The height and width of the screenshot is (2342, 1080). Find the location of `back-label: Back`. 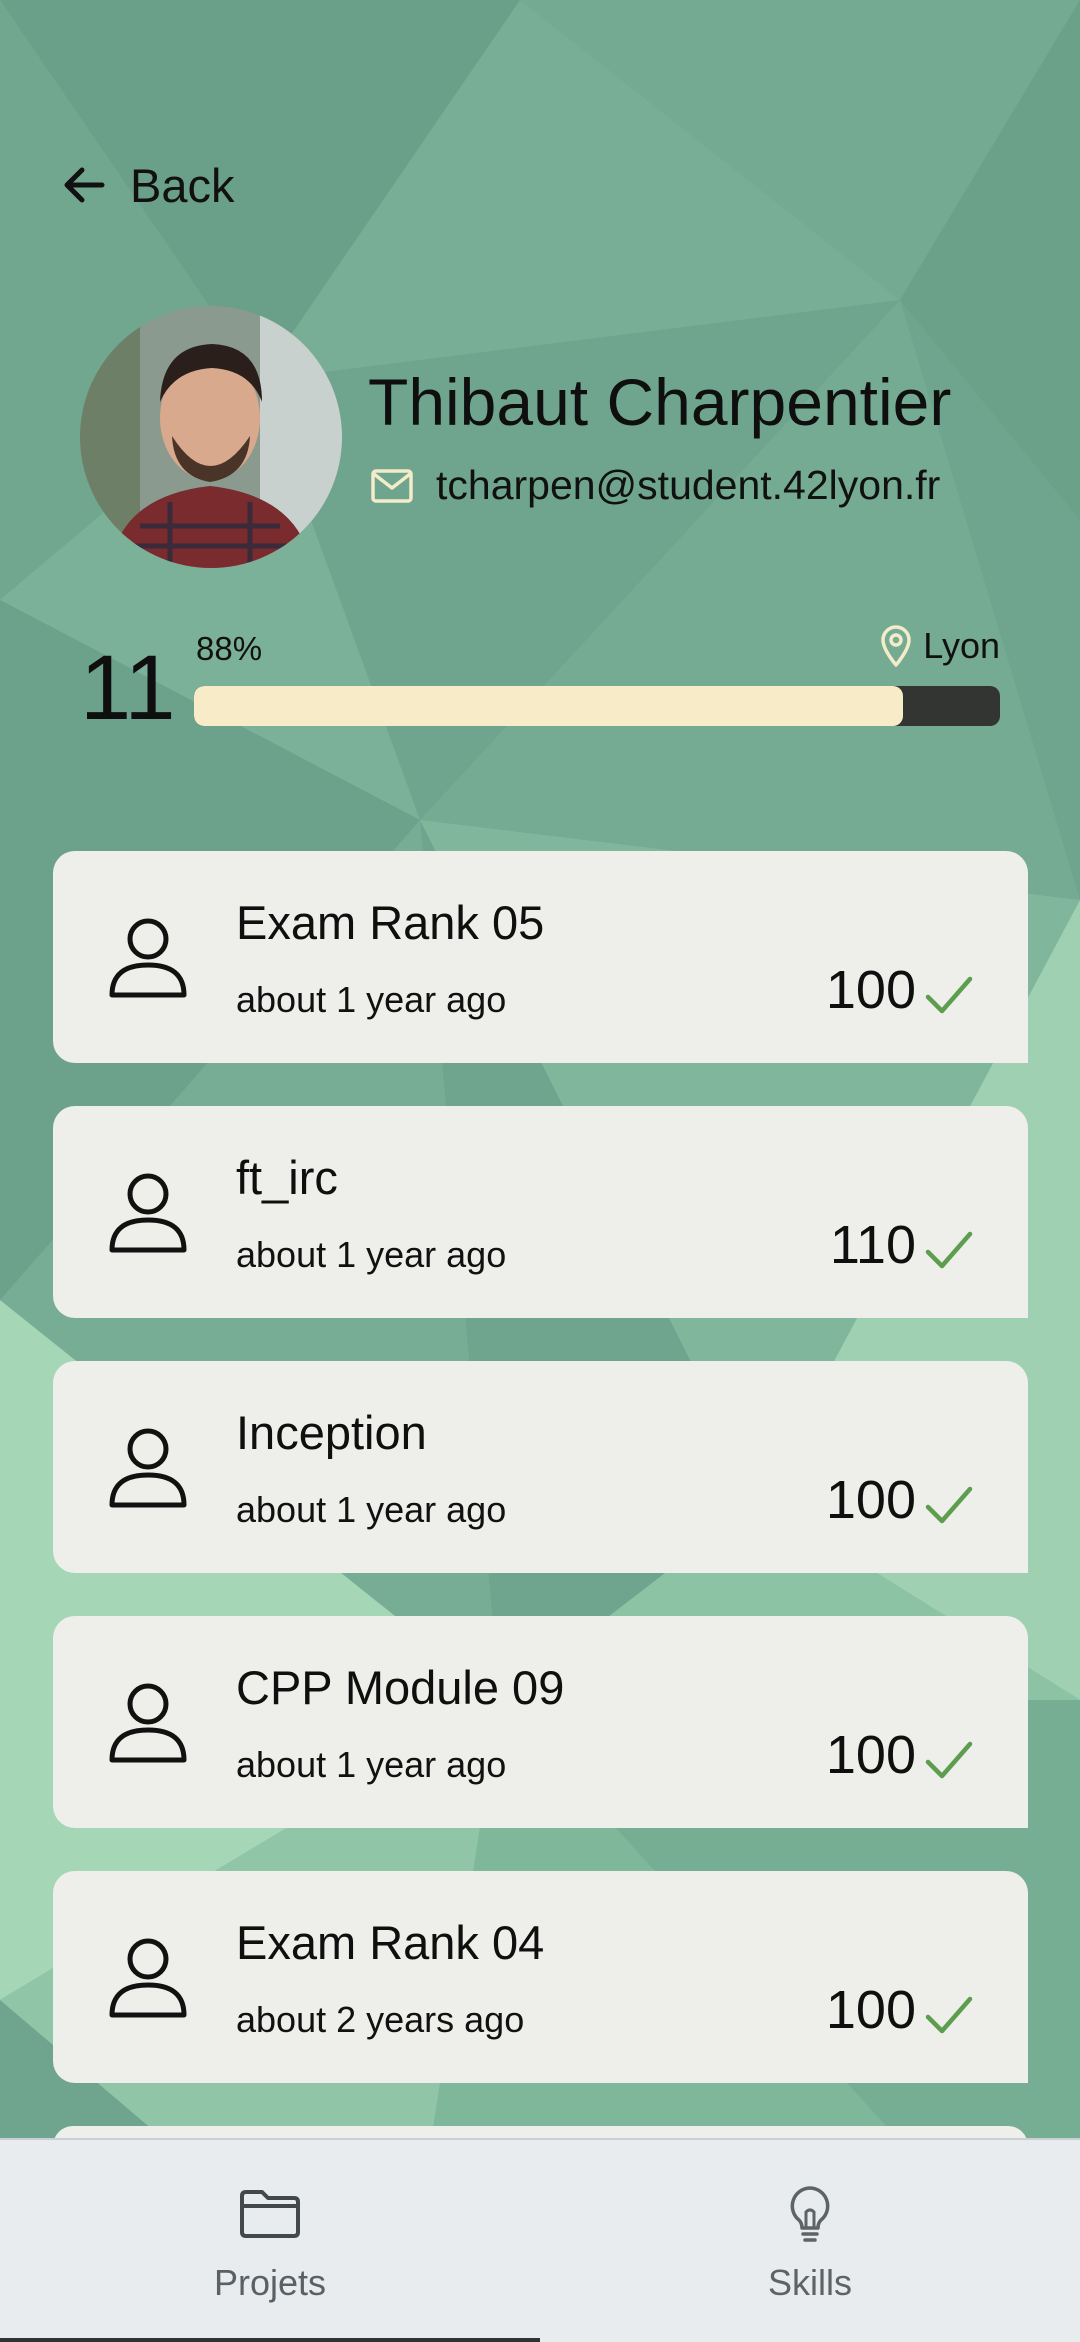

back-label: Back is located at coordinates (182, 185).